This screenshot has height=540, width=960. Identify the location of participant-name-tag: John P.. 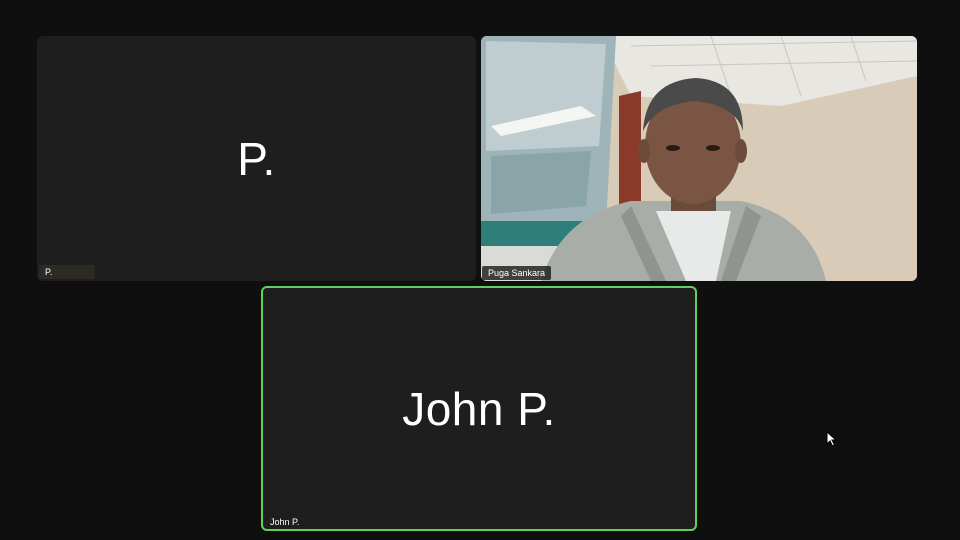
(285, 522).